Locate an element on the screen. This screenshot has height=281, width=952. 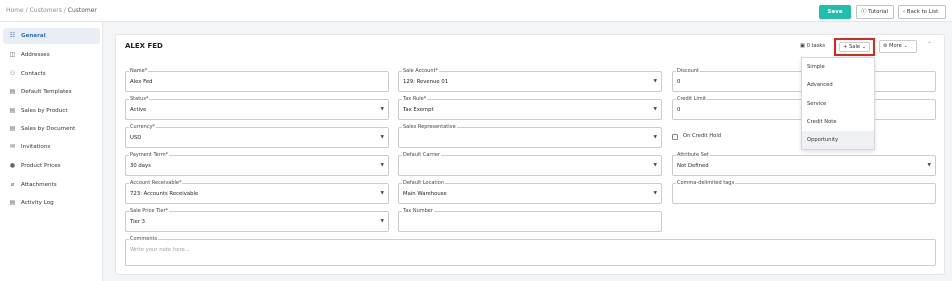
currency-select: Currency* USD ▼ is located at coordinates (257, 136).